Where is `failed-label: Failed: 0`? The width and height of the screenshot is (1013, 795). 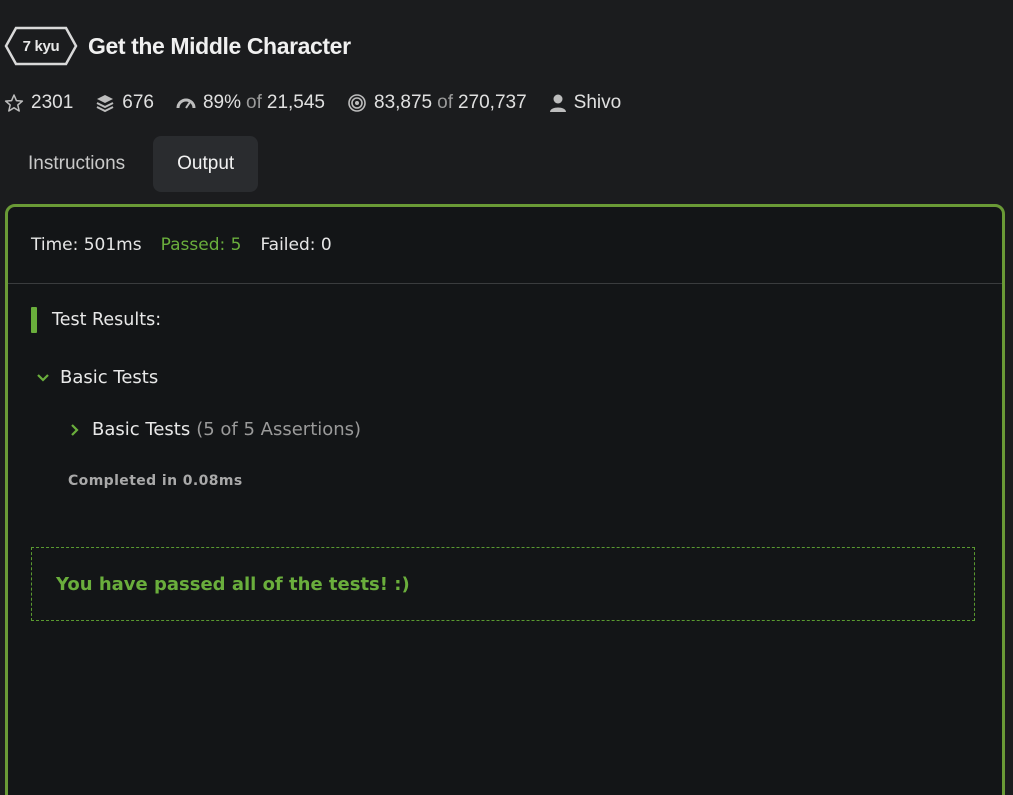
failed-label: Failed: 0 is located at coordinates (296, 245).